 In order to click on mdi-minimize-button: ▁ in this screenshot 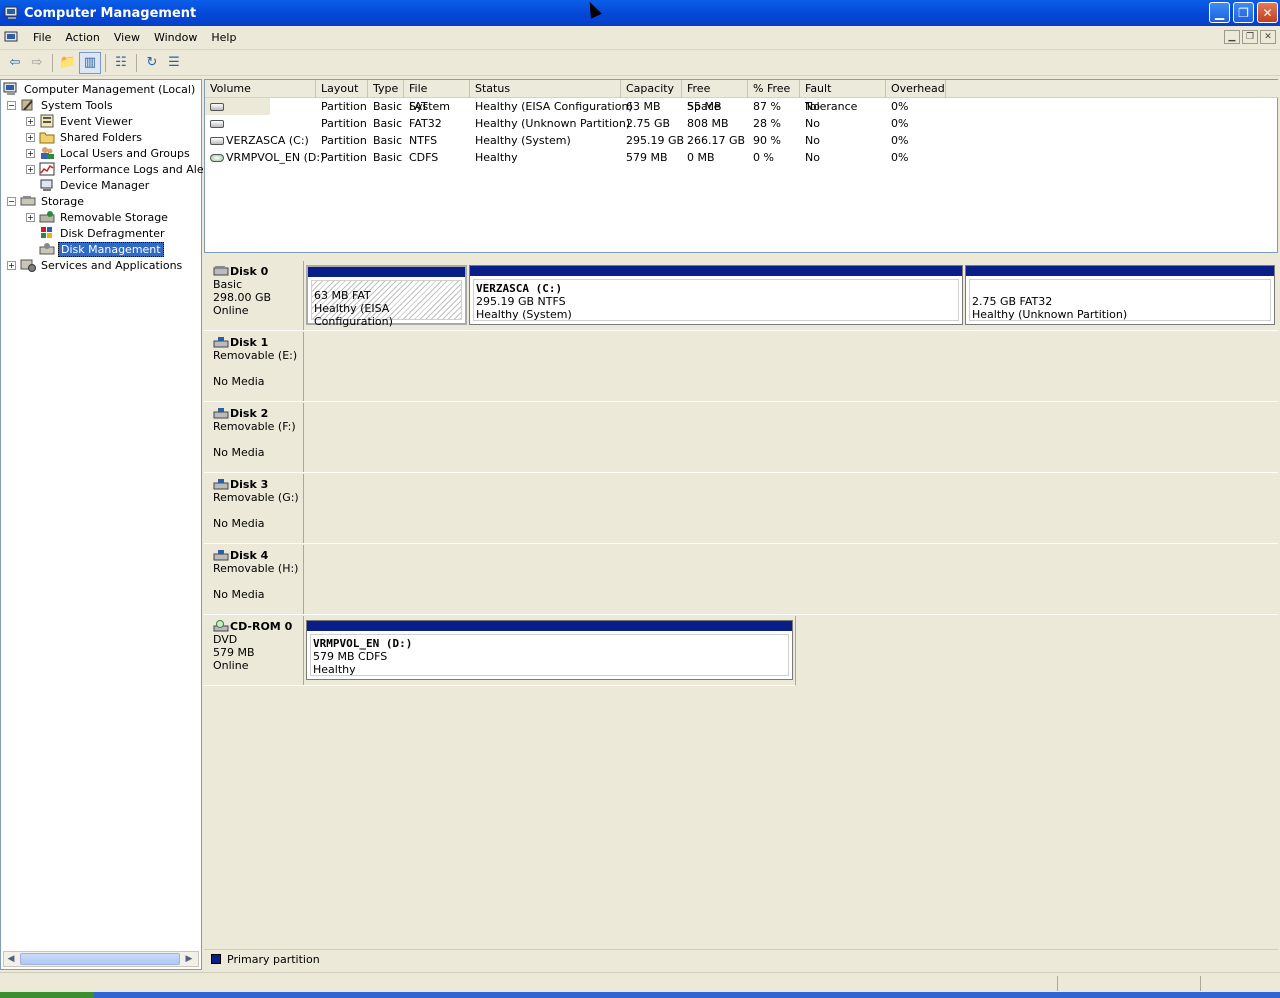, I will do `click(1232, 37)`.